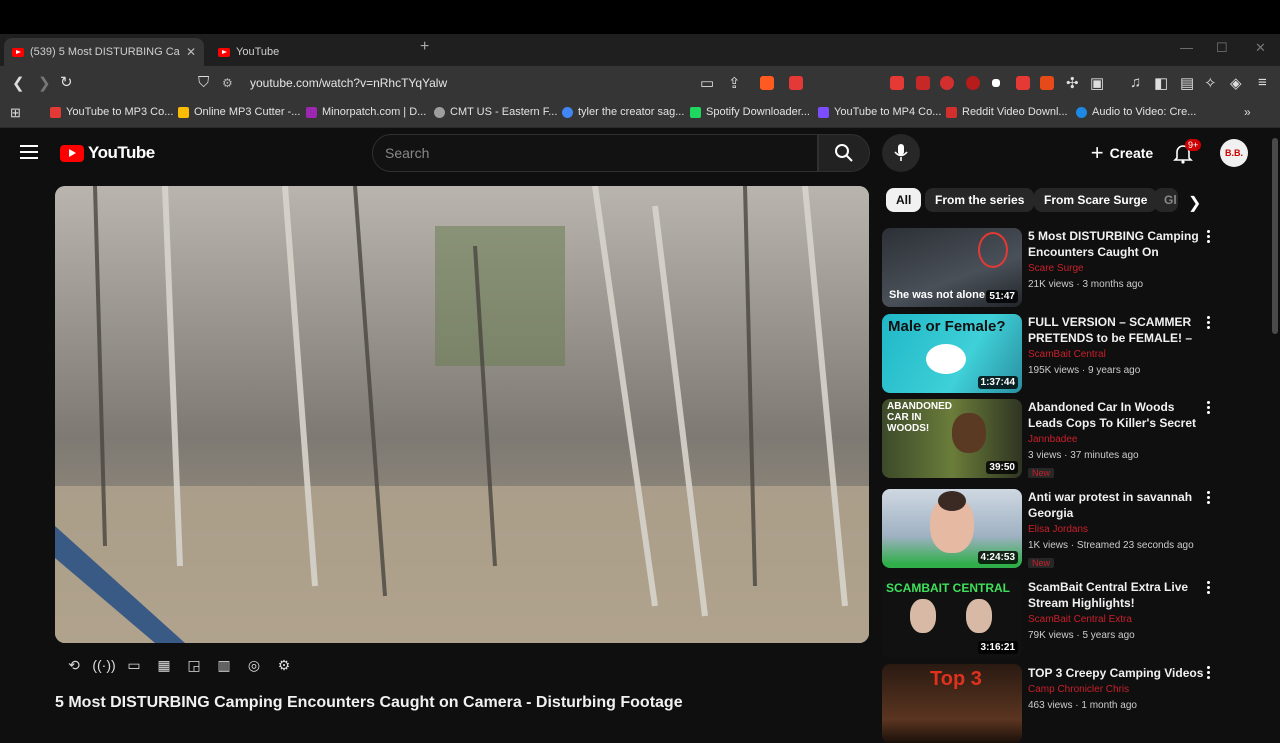  What do you see at coordinates (1053, 439) in the screenshot?
I see `related-channel: Jannbadee` at bounding box center [1053, 439].